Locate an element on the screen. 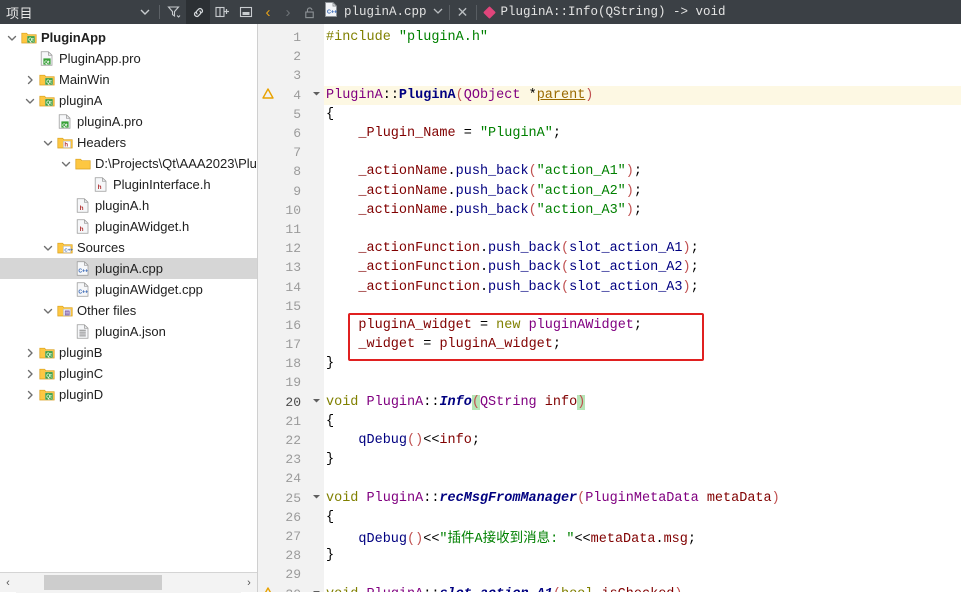  code-line: 28} is located at coordinates (609, 555).